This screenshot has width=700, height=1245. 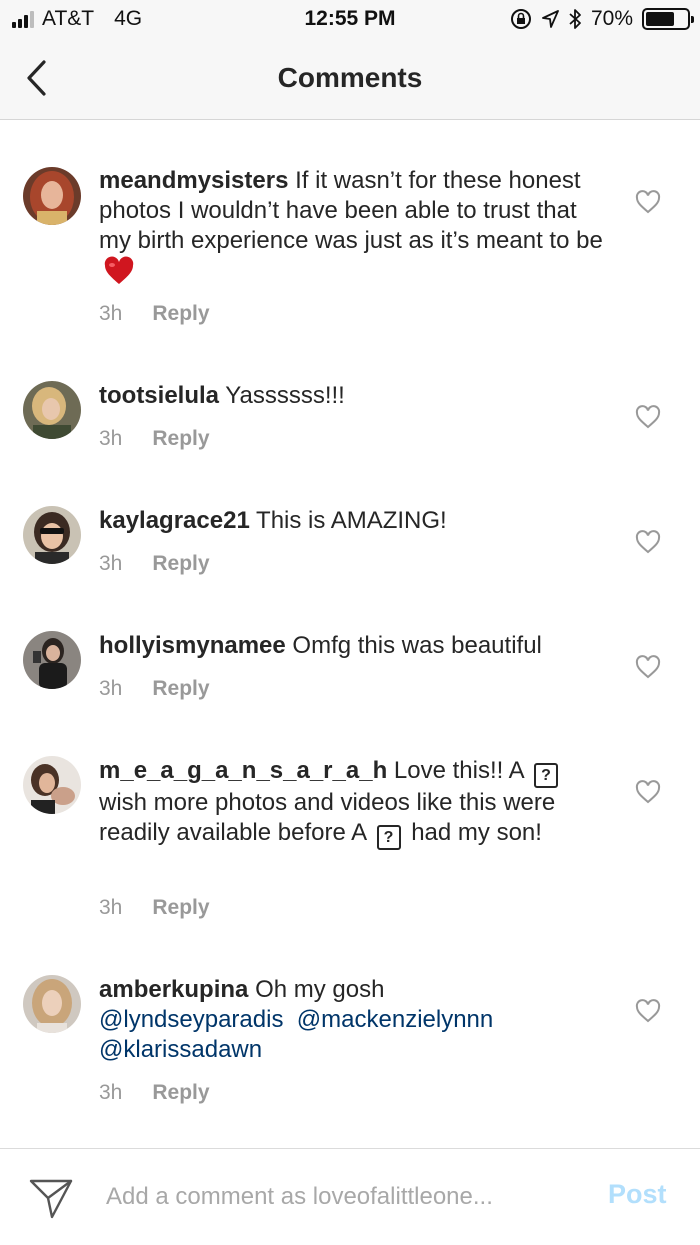 I want to click on location-icon, so click(x=550, y=19).